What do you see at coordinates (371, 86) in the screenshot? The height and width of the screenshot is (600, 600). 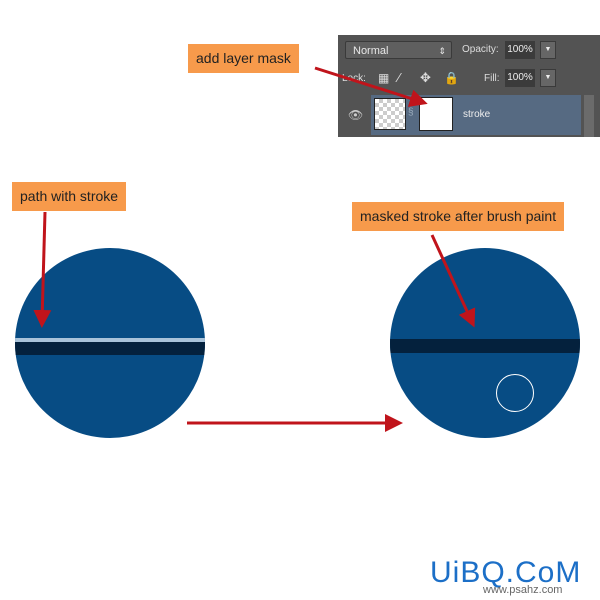 I see `arrow-to-mask` at bounding box center [371, 86].